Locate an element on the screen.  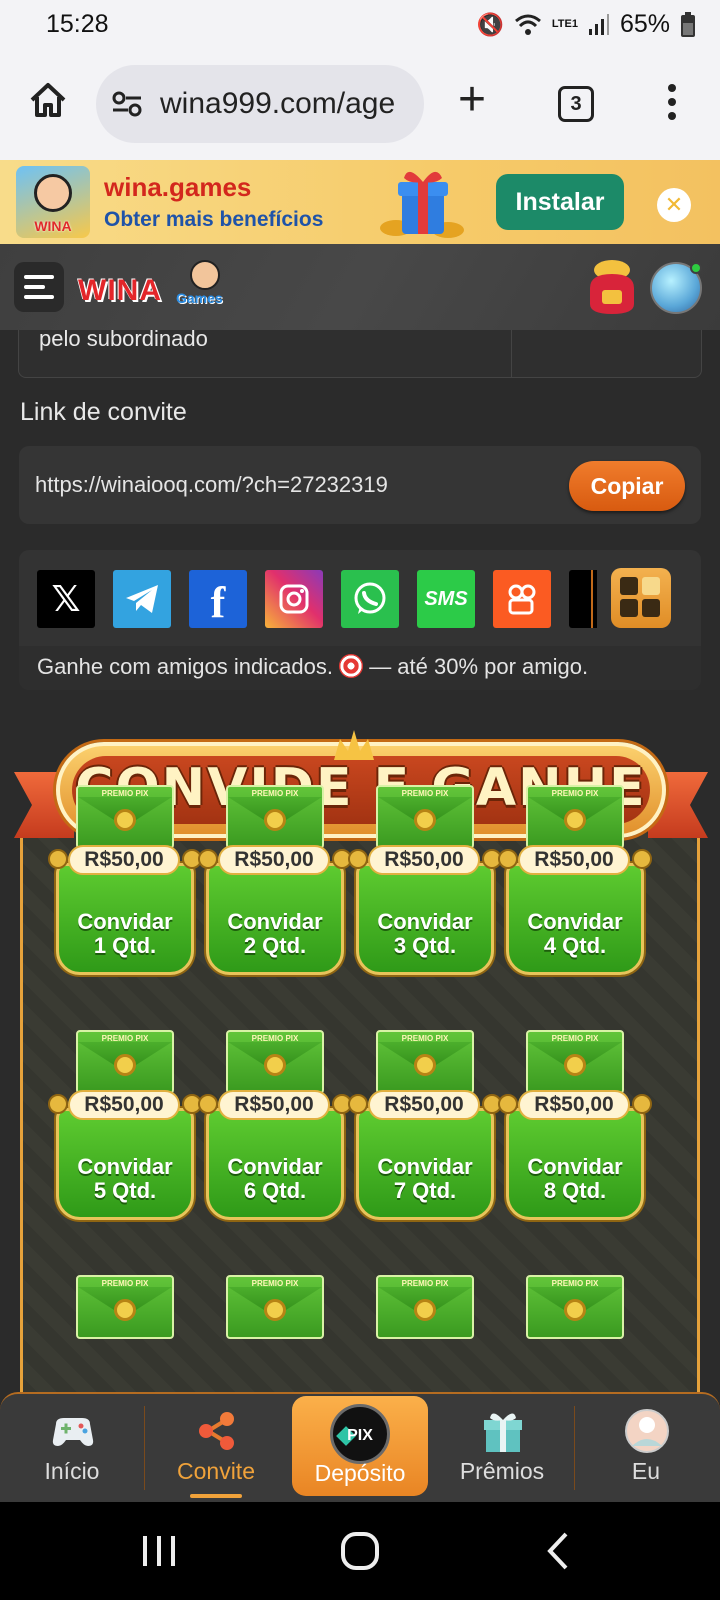
x-icon: 𝕏 is located at coordinates (66, 599).